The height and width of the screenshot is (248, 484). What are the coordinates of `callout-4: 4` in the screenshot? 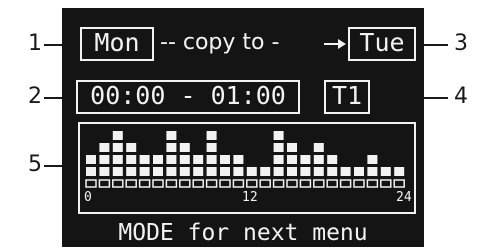 It's located at (461, 96).